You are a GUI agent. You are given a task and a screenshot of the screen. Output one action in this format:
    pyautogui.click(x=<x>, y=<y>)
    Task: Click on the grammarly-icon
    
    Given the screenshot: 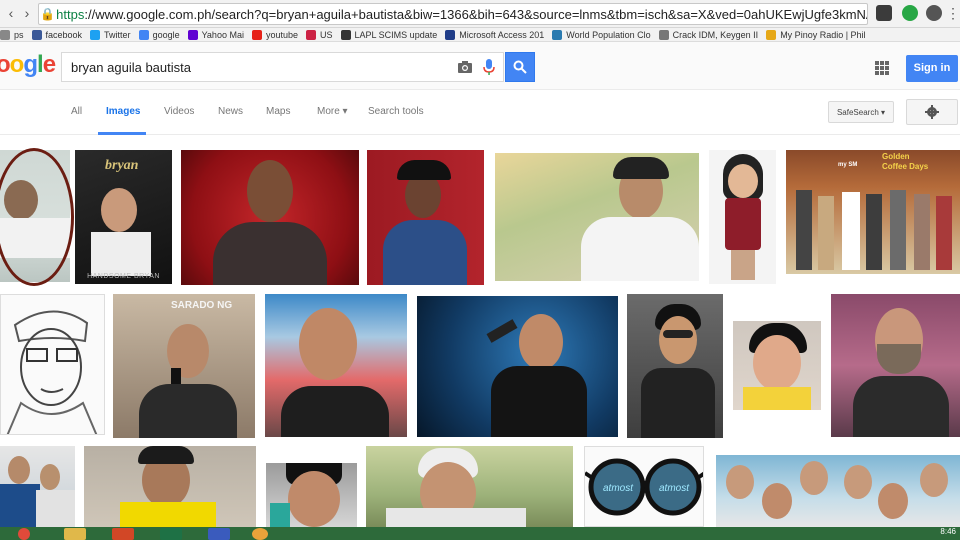 What is the action you would take?
    pyautogui.click(x=910, y=13)
    